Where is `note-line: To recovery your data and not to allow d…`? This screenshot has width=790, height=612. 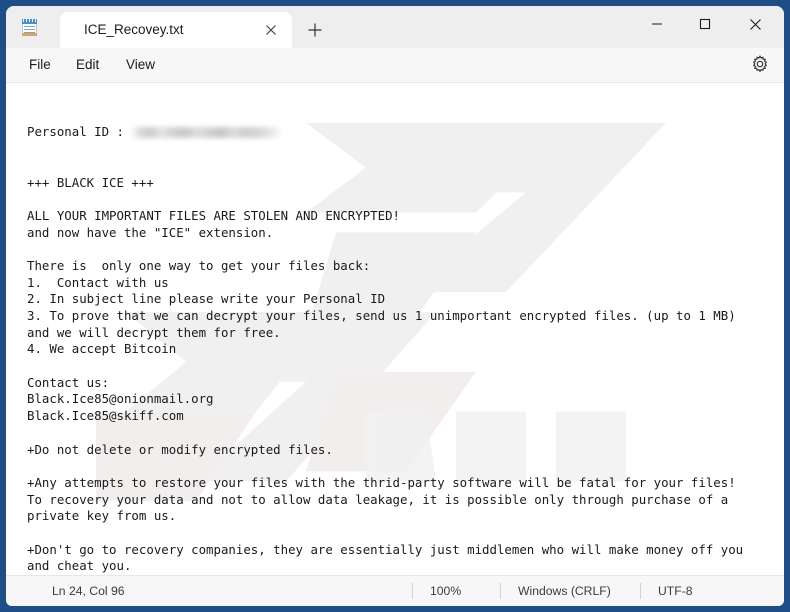
note-line: To recovery your data and not to allow d… is located at coordinates (378, 499).